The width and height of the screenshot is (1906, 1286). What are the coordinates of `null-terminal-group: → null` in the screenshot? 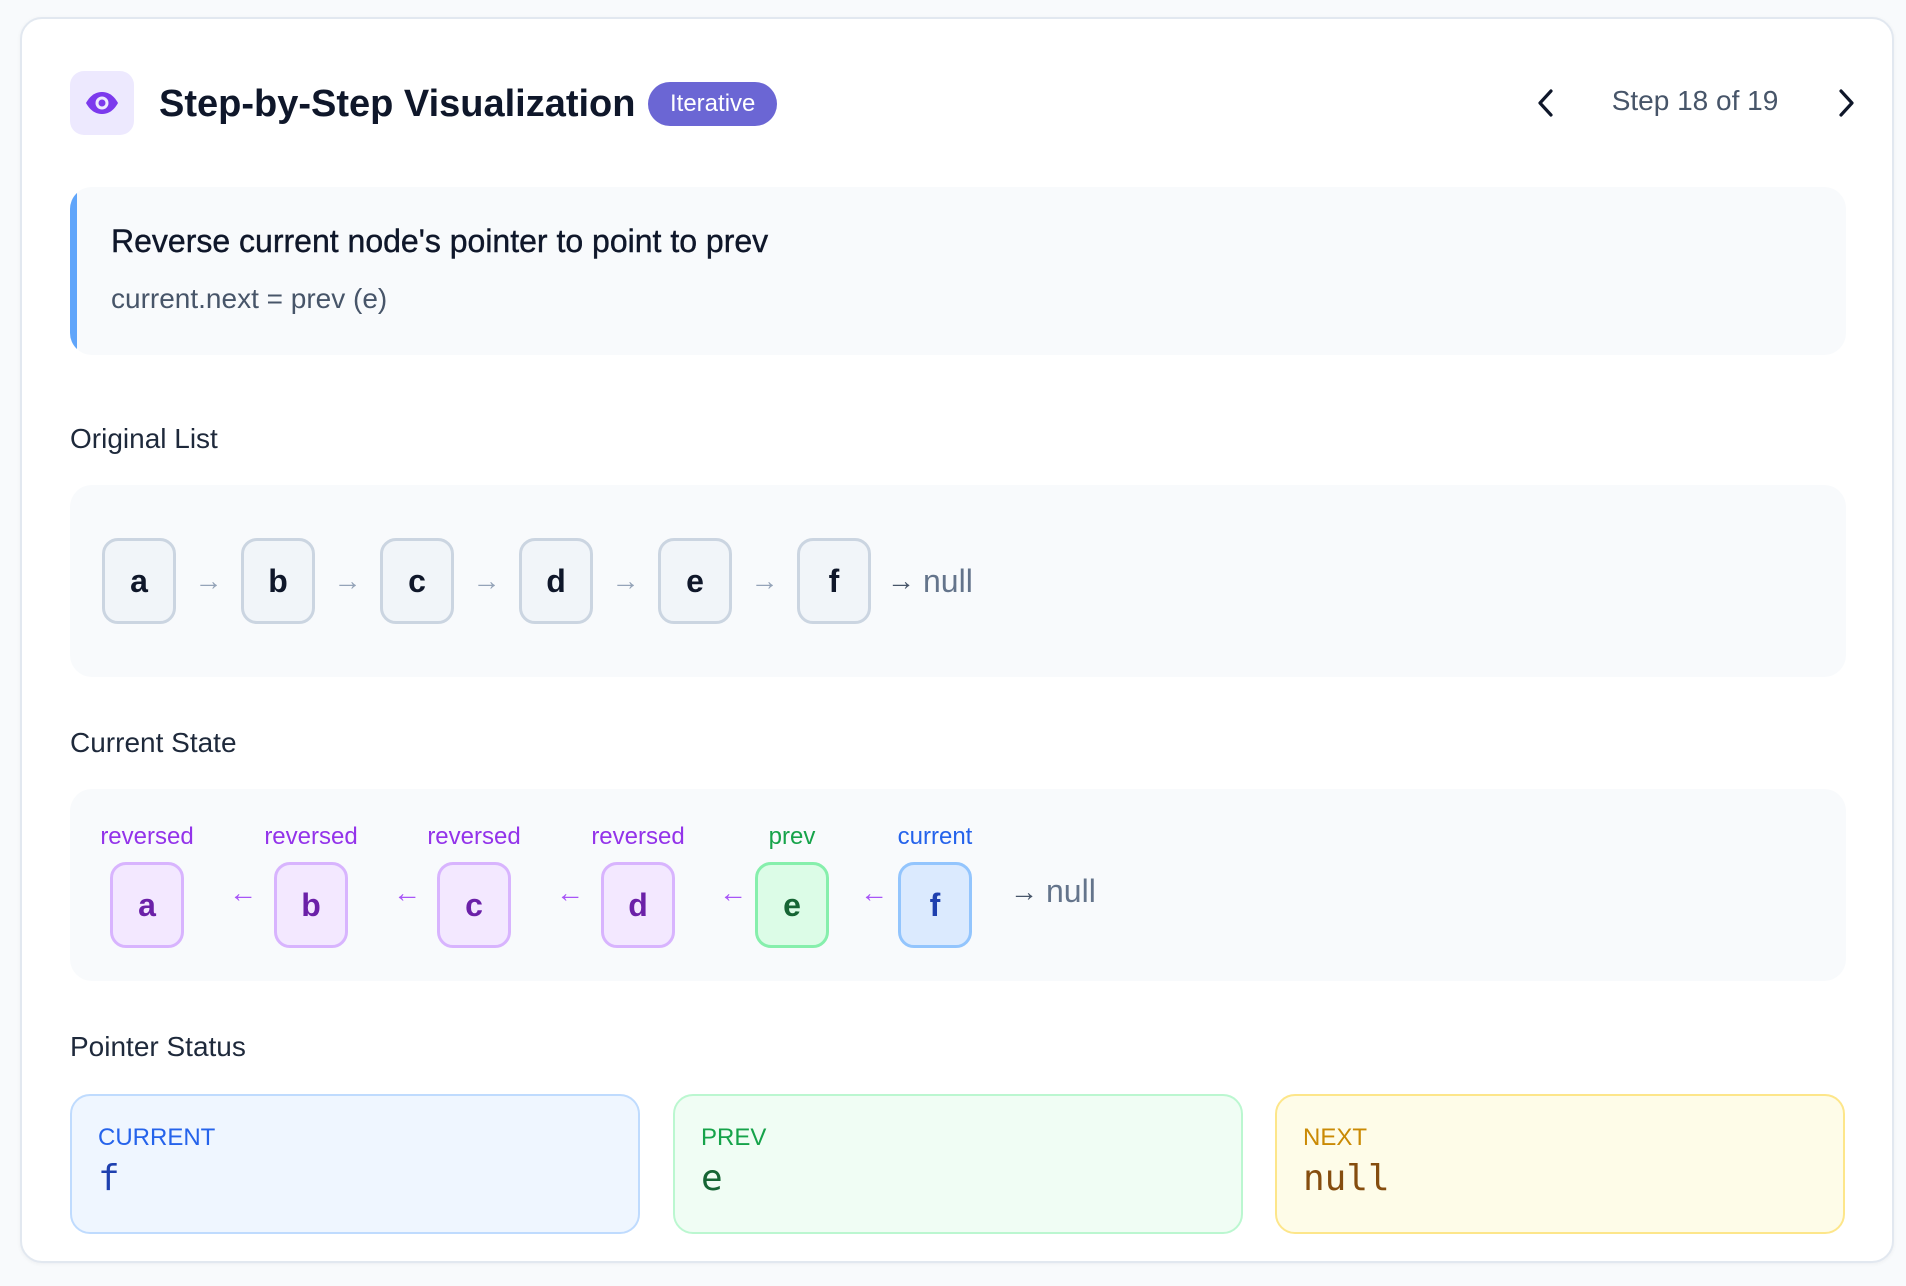 It's located at (1053, 891).